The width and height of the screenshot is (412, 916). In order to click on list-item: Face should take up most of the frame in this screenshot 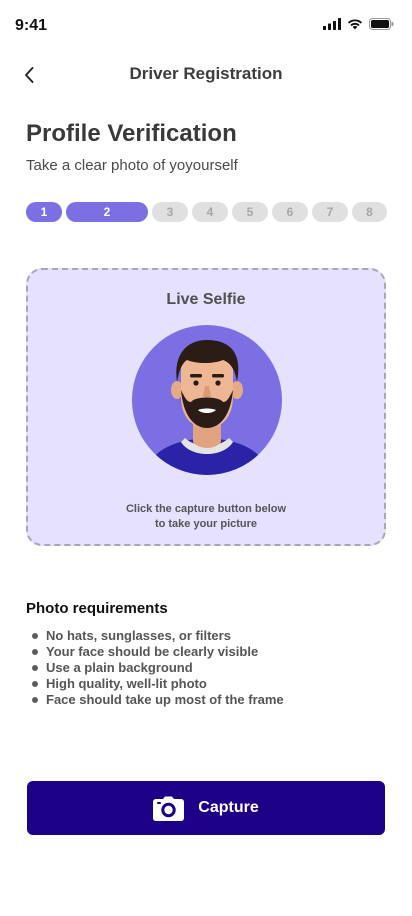, I will do `click(157, 700)`.